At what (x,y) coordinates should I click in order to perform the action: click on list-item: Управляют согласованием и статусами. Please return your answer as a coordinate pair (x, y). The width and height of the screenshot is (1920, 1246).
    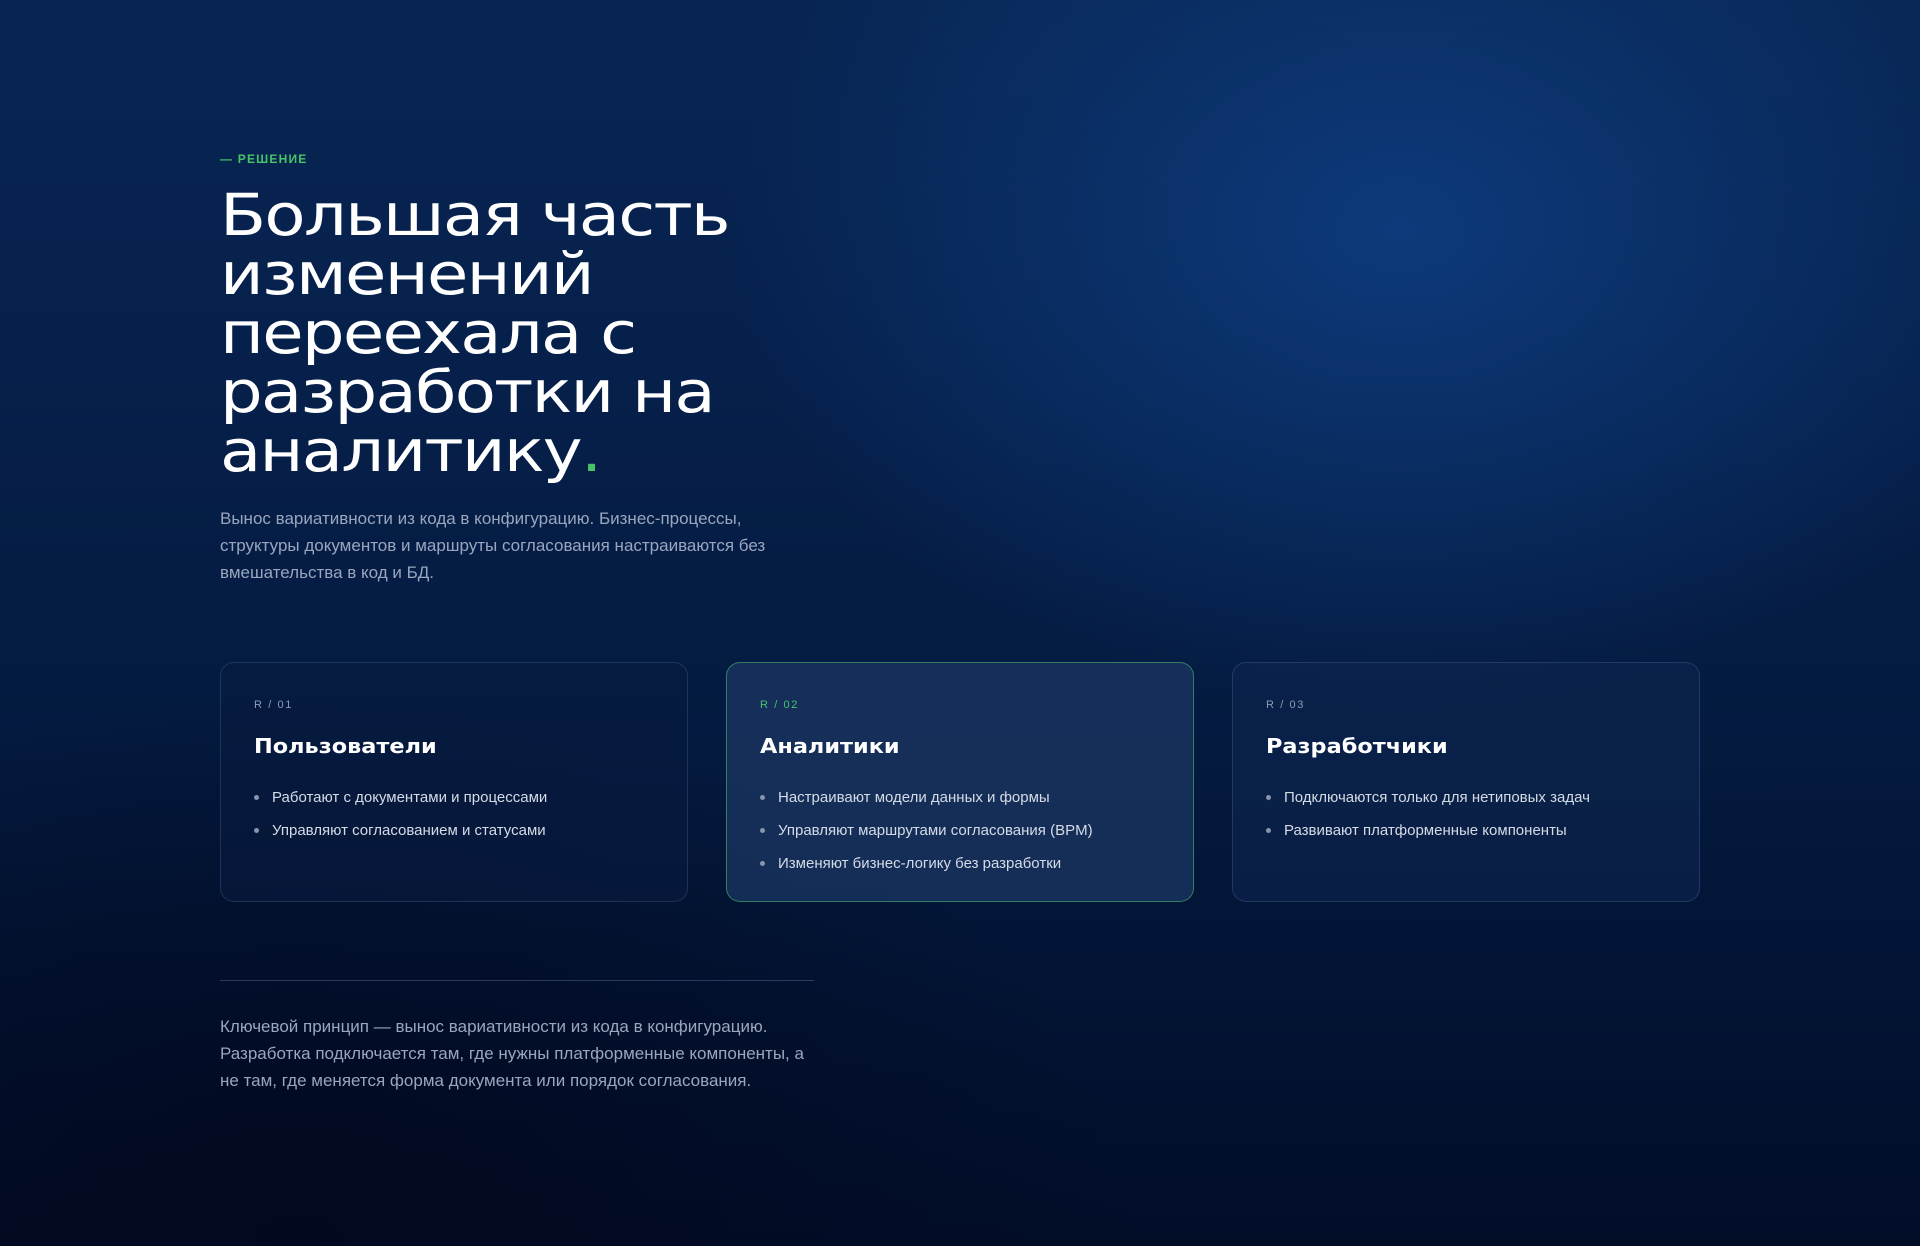
    Looking at the image, I should click on (400, 830).